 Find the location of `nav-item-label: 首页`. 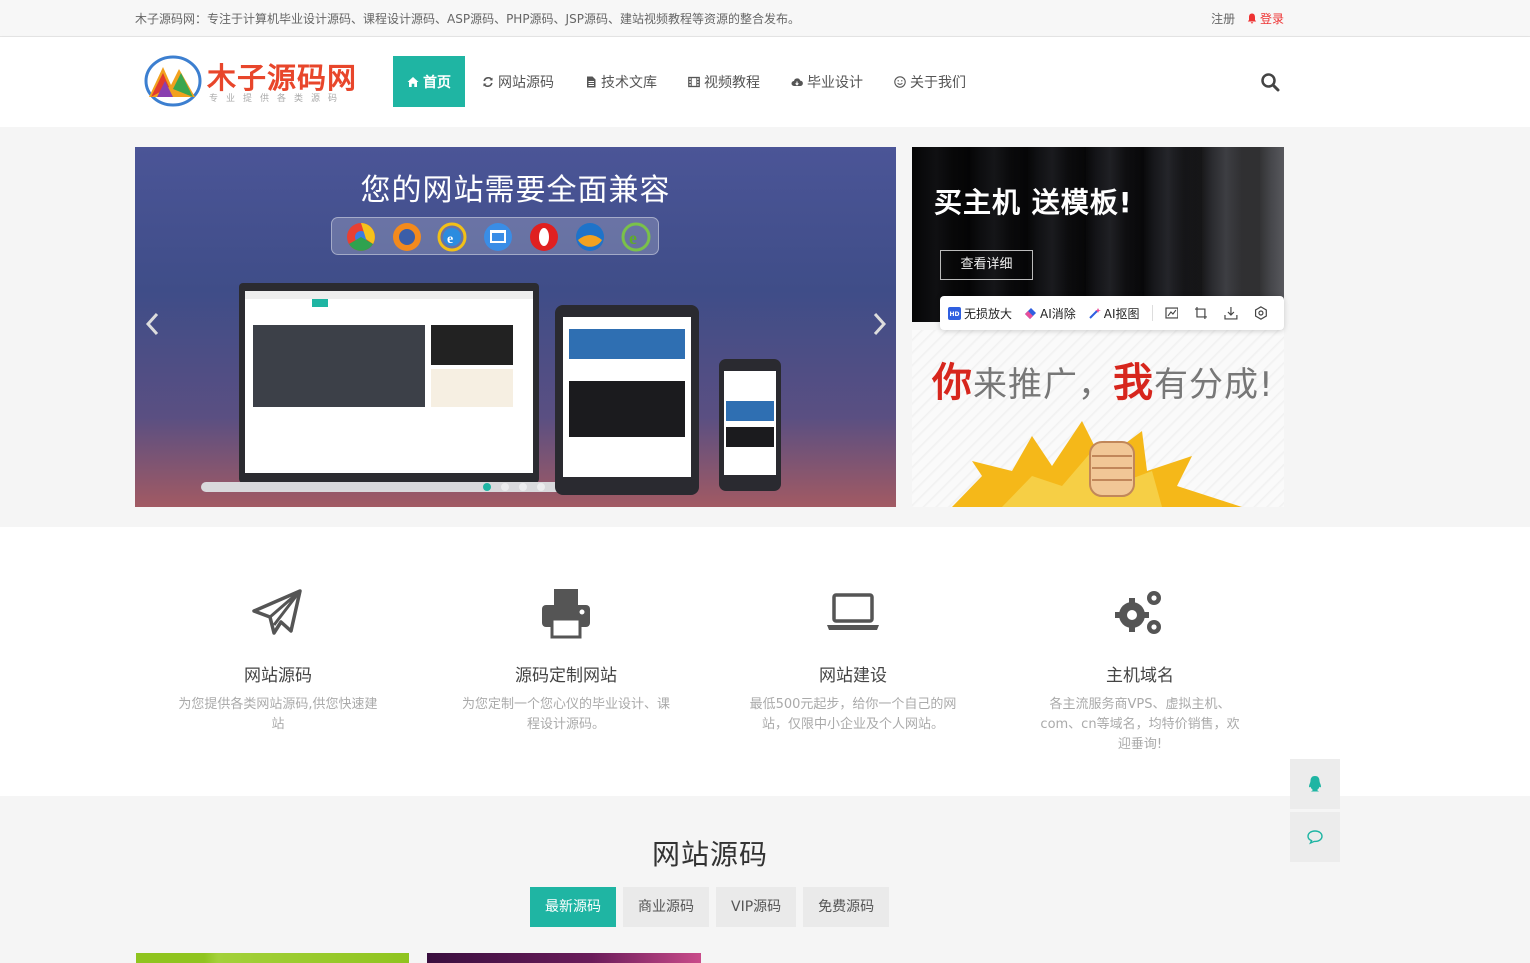

nav-item-label: 首页 is located at coordinates (437, 82).